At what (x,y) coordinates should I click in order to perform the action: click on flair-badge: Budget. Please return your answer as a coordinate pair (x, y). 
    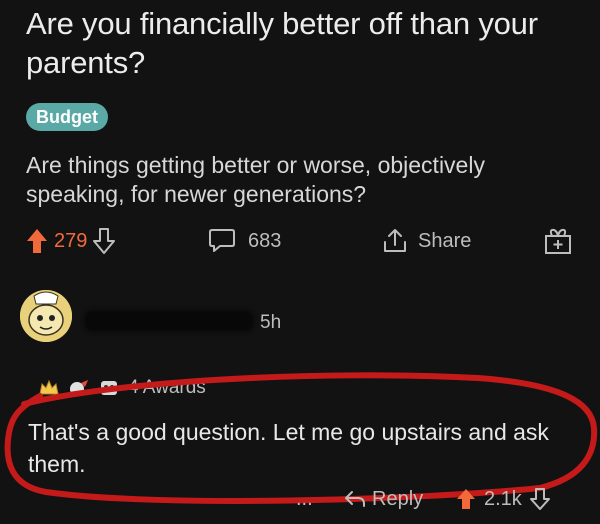
    Looking at the image, I should click on (67, 117).